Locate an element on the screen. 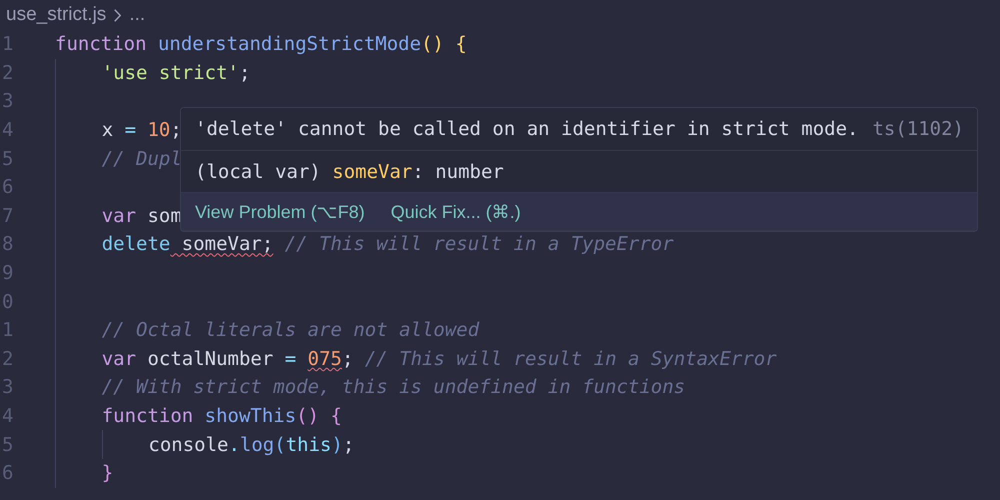 This screenshot has width=1000, height=500. line-number: 0 is located at coordinates (7, 301).